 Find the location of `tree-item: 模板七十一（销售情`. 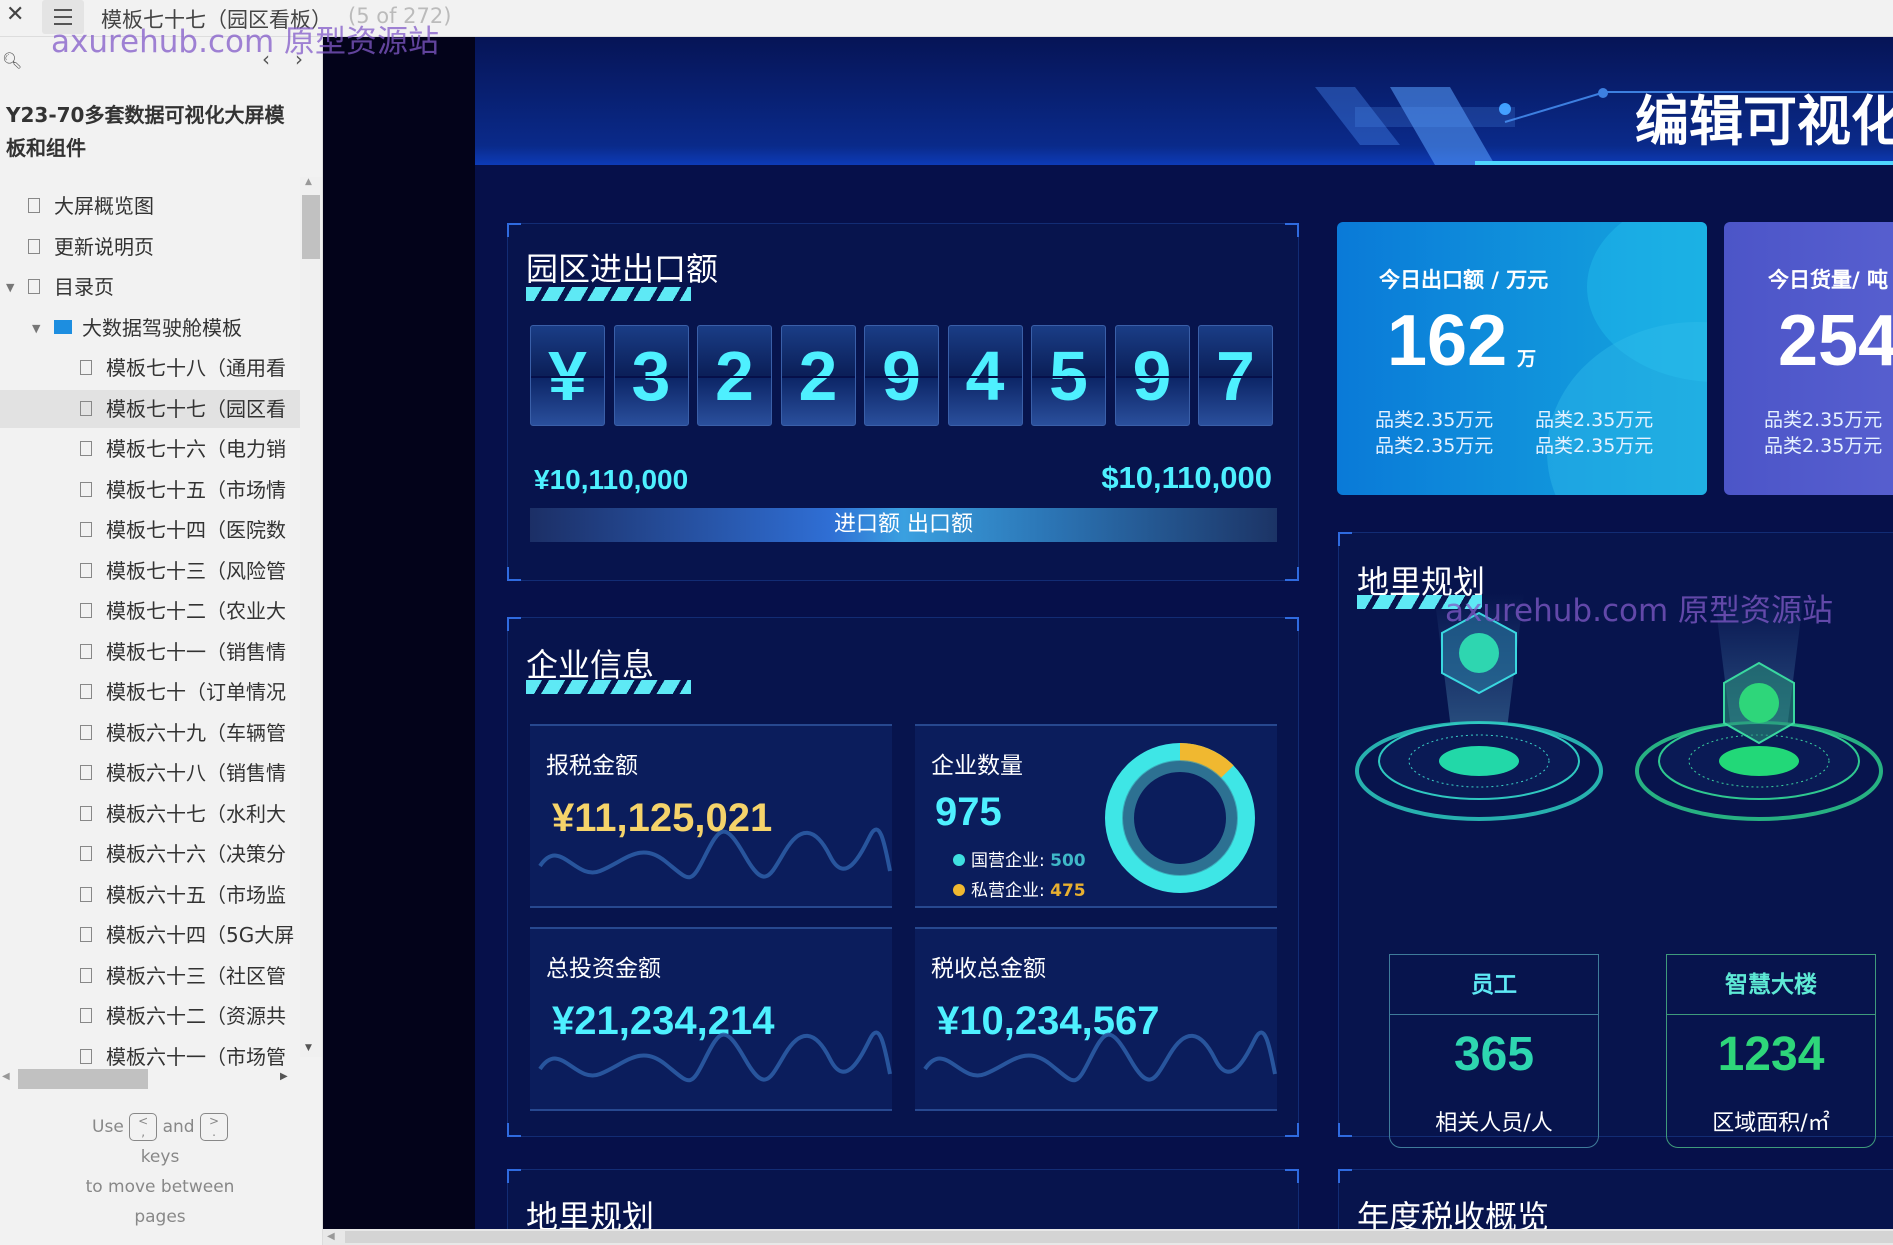

tree-item: 模板七十一（销售情 is located at coordinates (150, 652).